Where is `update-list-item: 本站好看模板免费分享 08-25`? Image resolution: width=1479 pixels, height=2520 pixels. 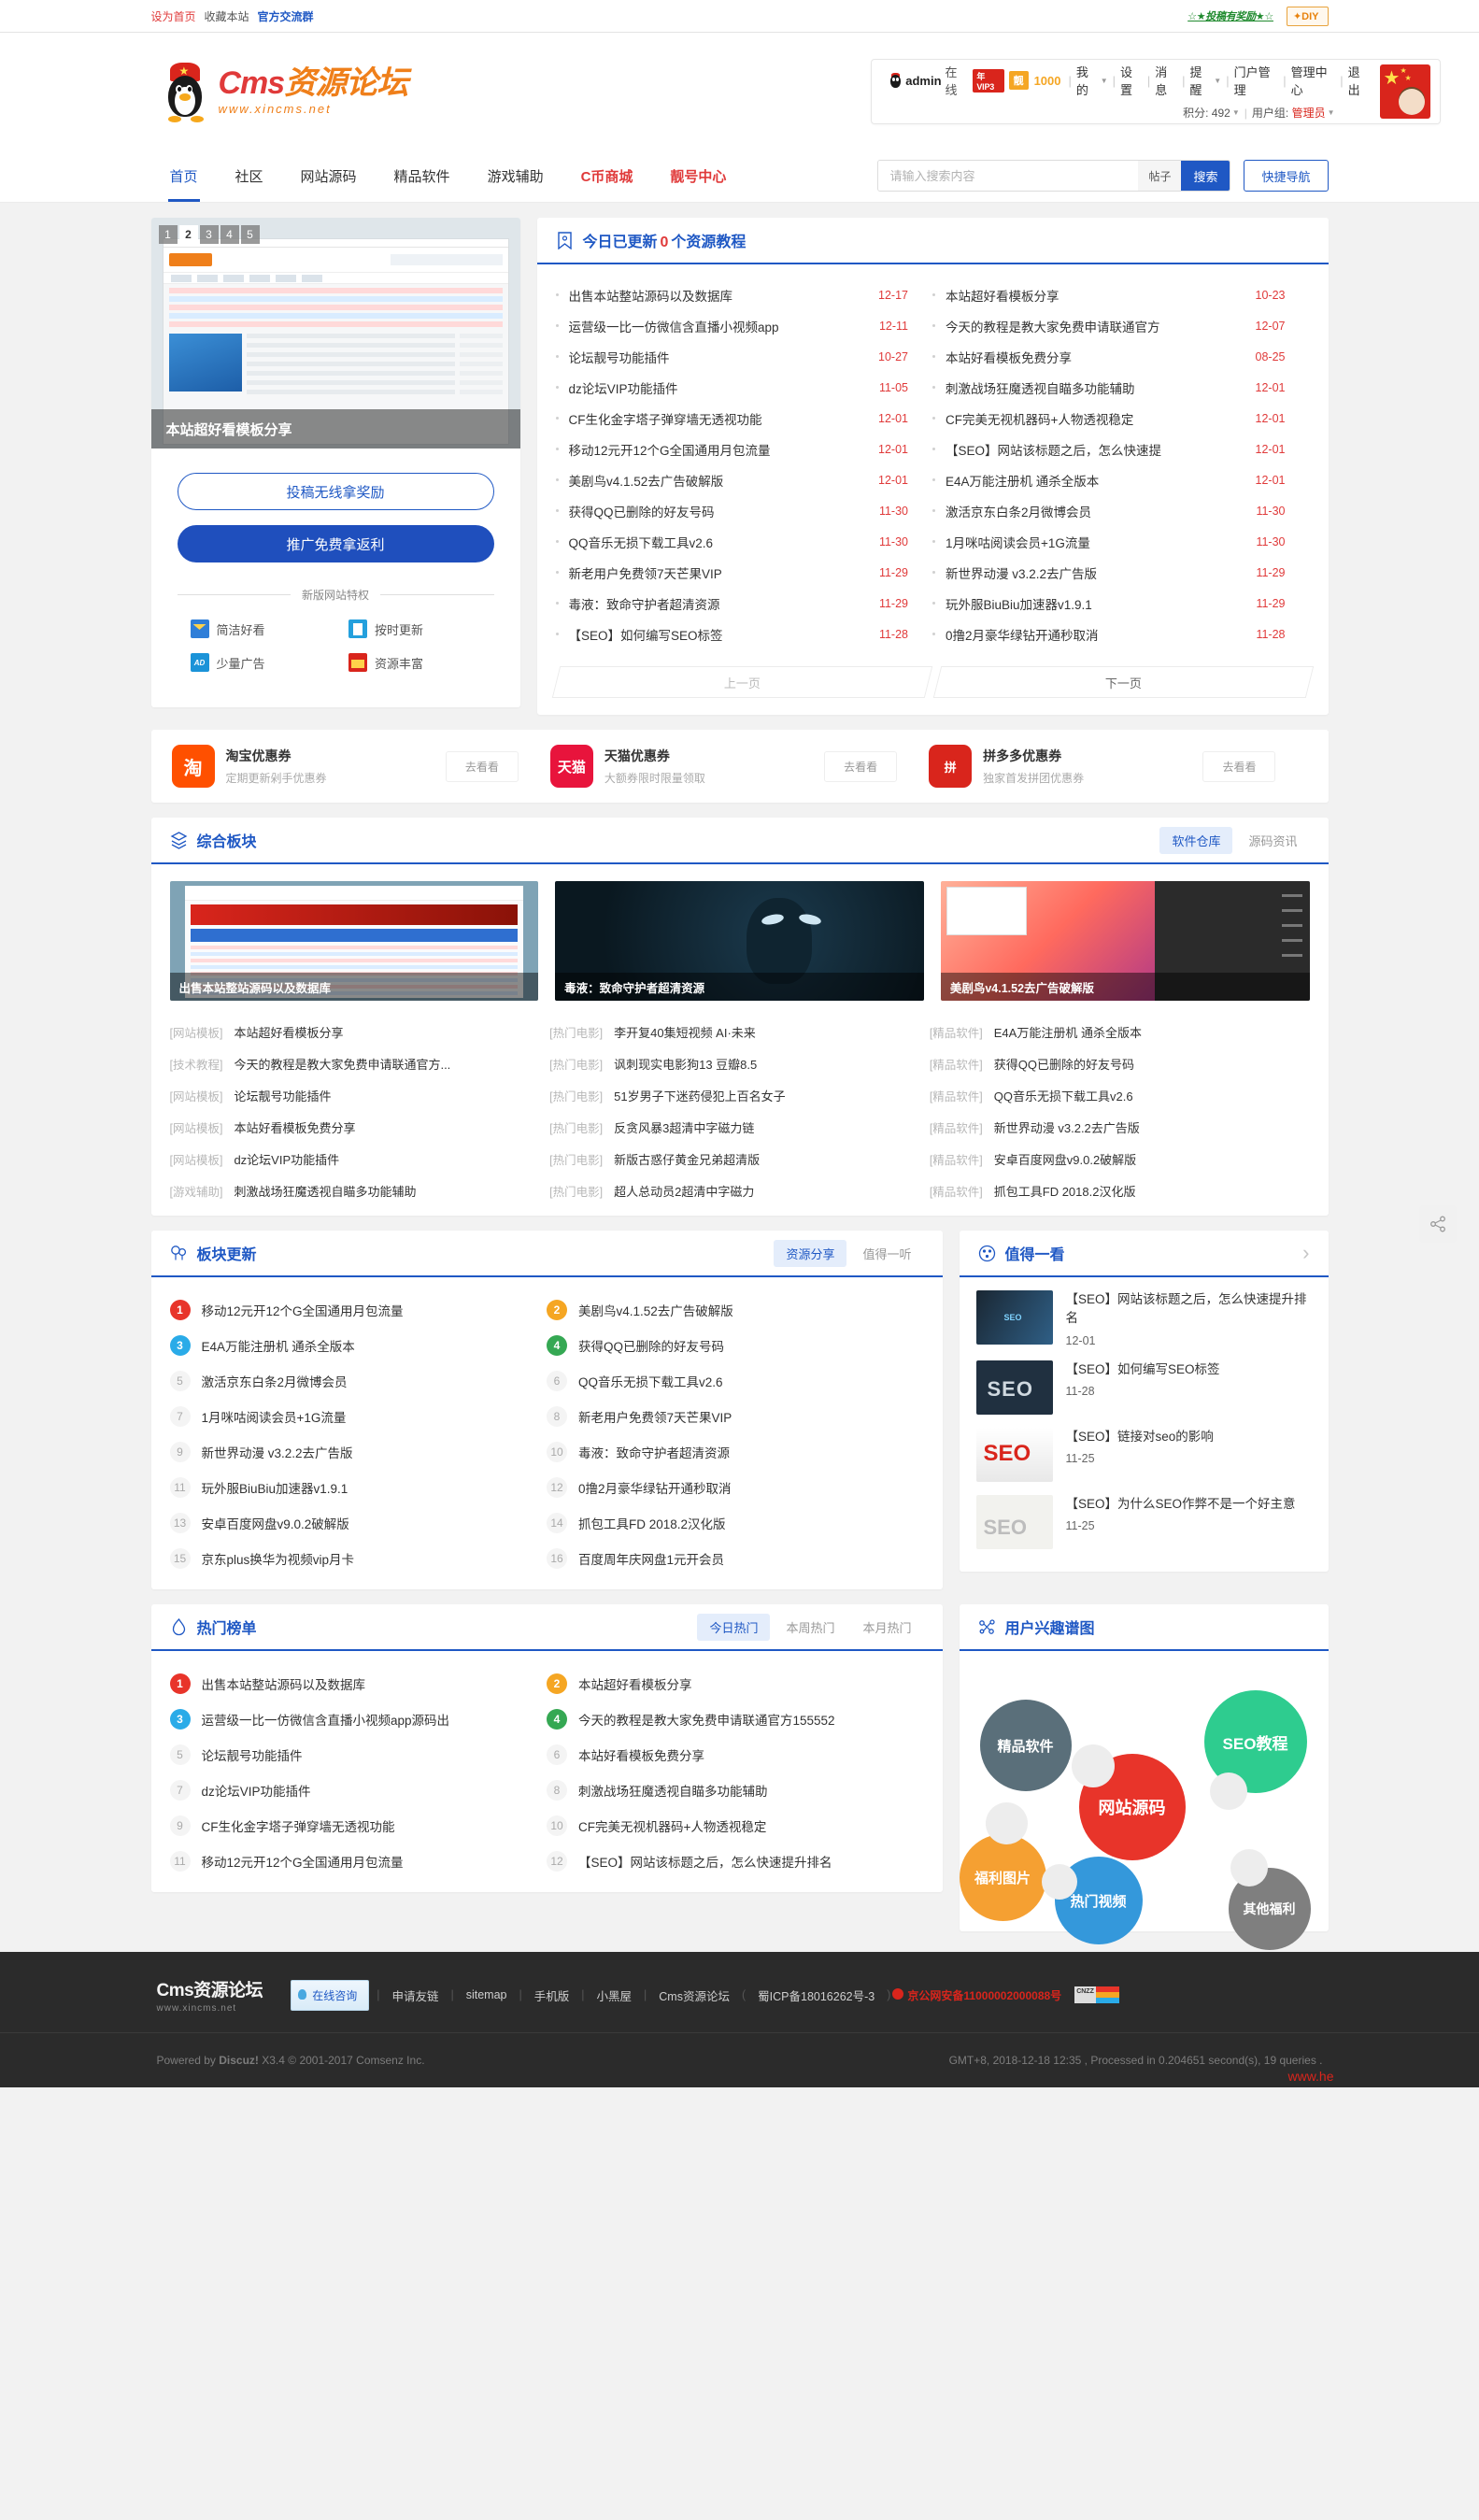
update-list-item: 本站好看模板免费分享 08-25 is located at coordinates (1121, 356).